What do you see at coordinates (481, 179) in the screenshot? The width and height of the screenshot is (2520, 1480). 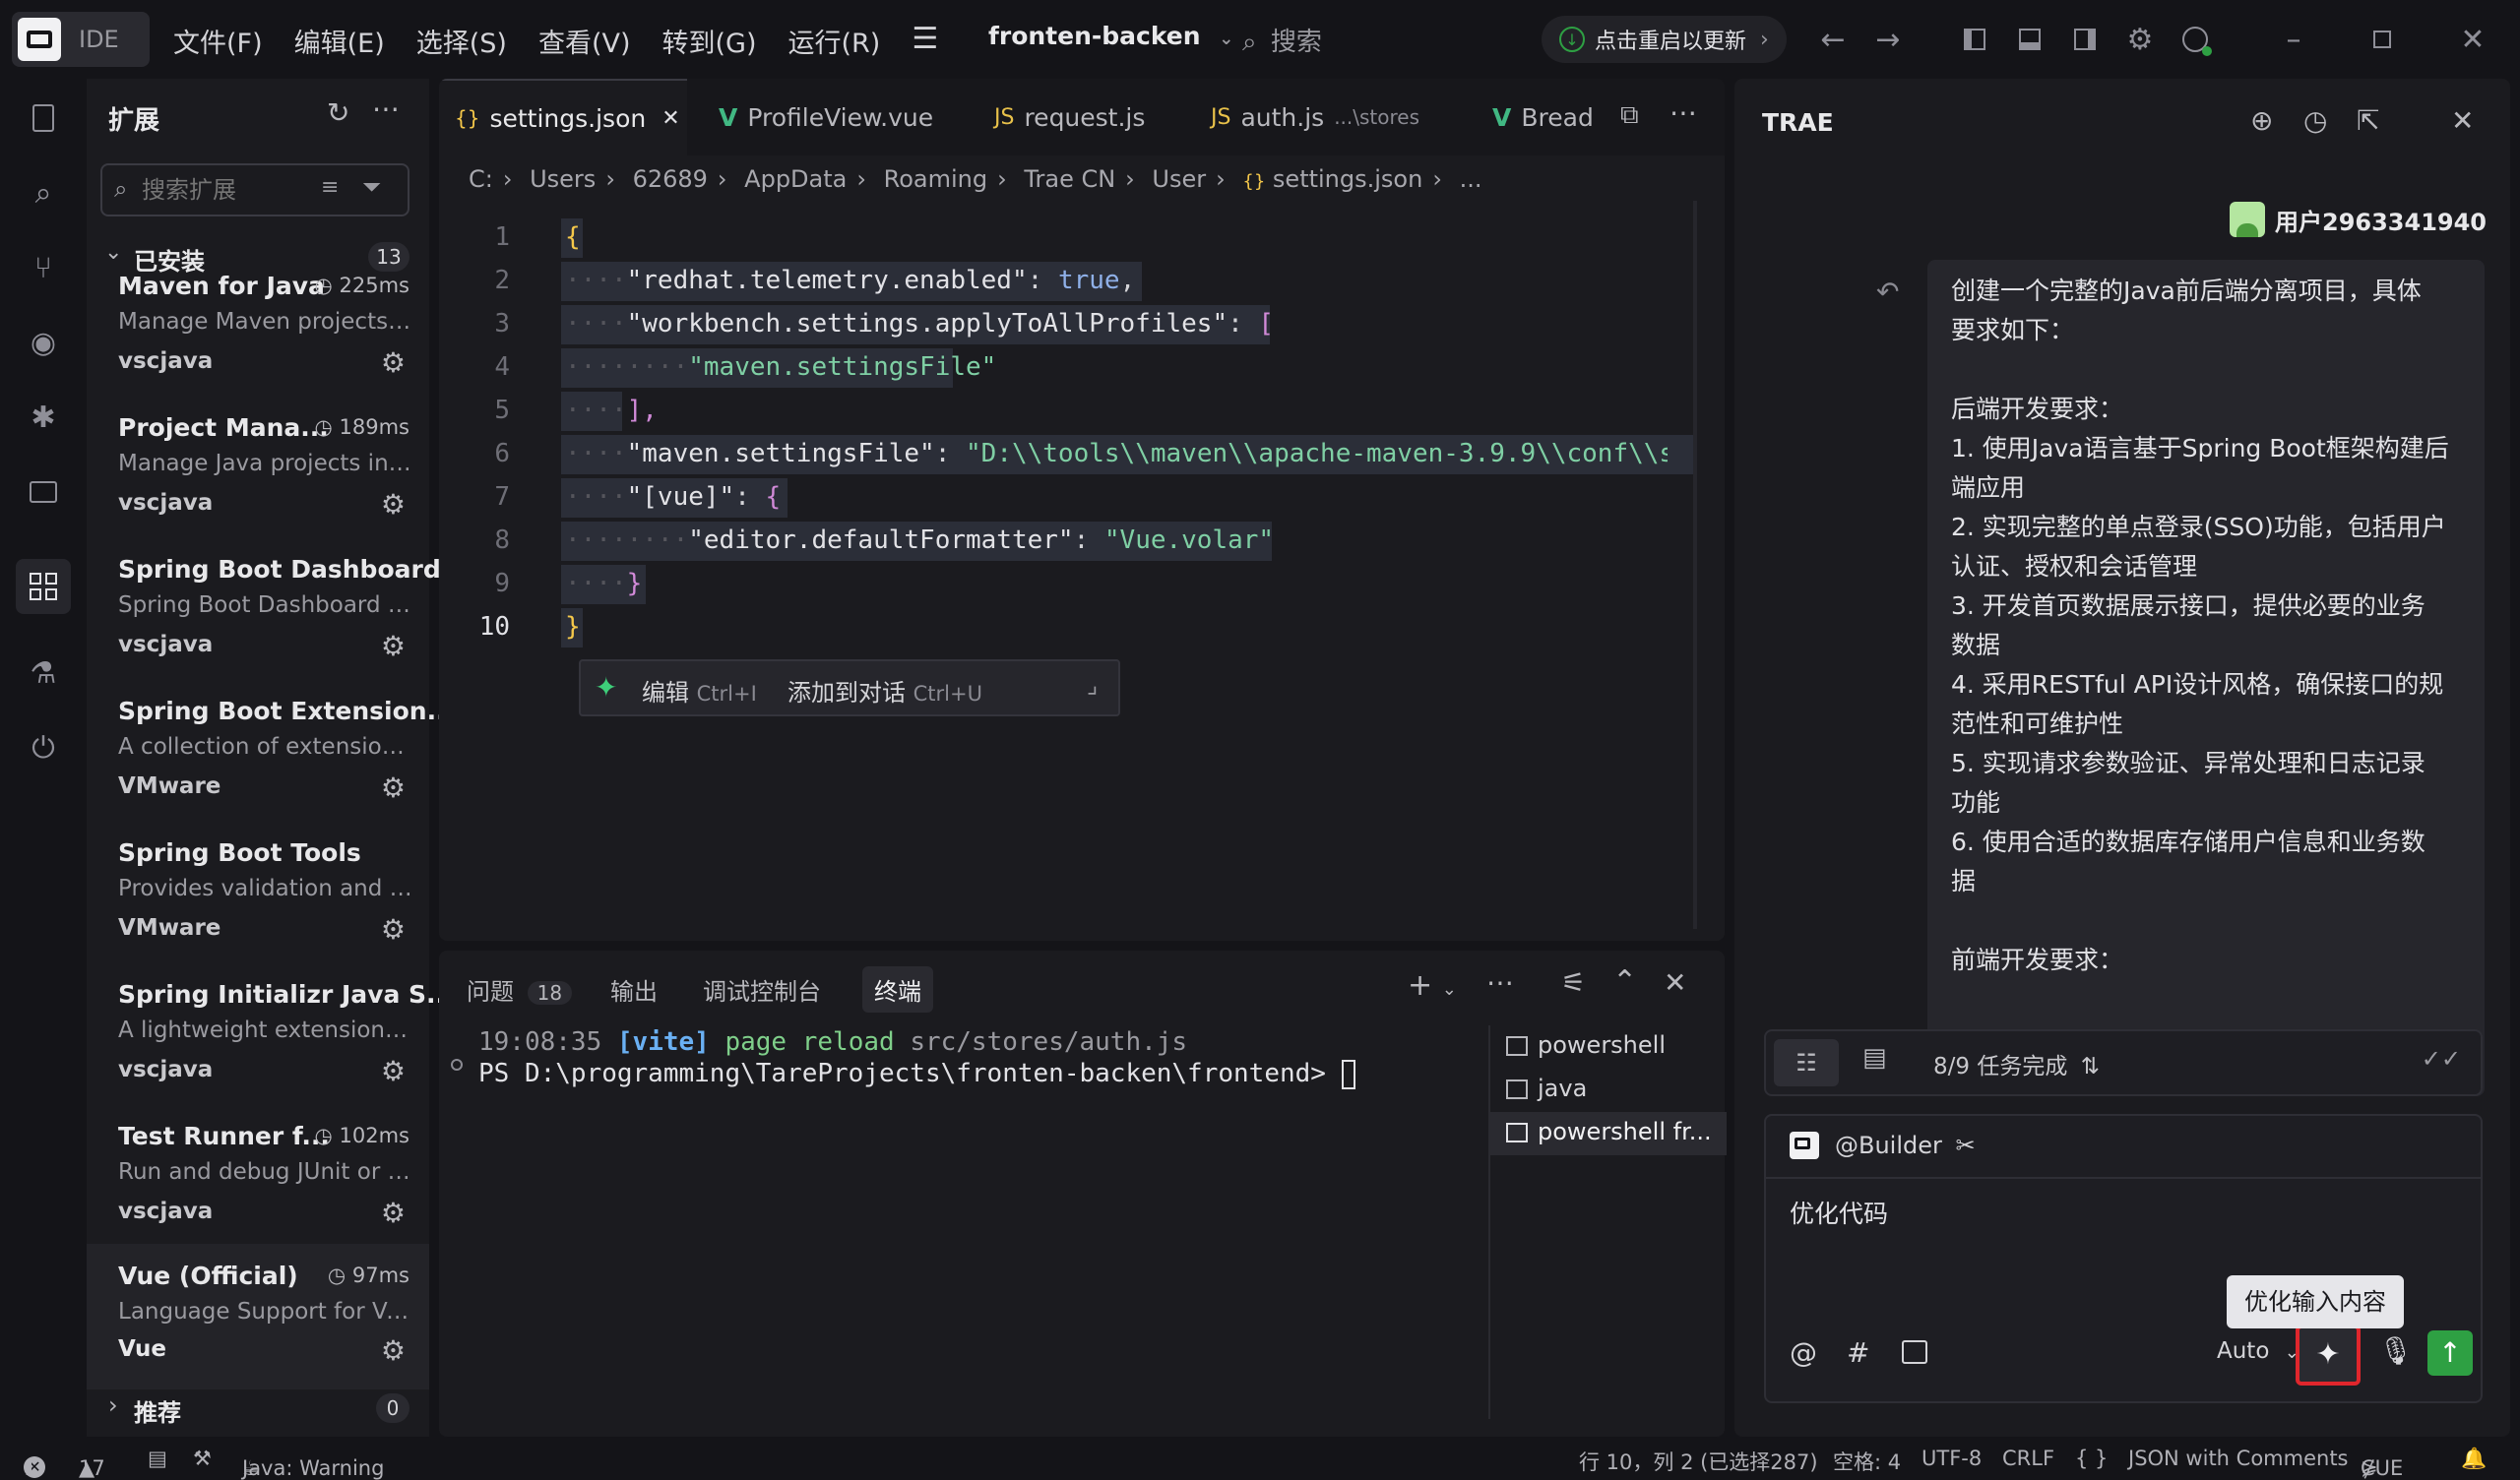 I see `breadcrumb-item: C:` at bounding box center [481, 179].